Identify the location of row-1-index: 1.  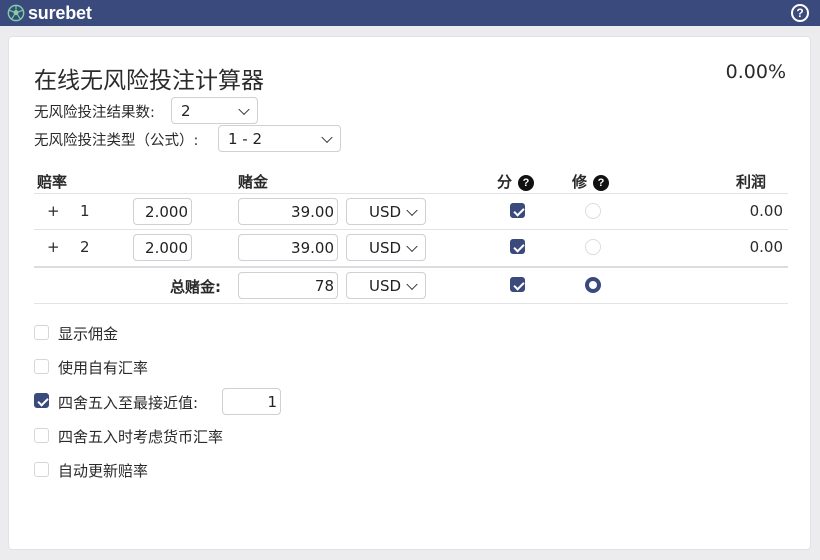
(85, 211).